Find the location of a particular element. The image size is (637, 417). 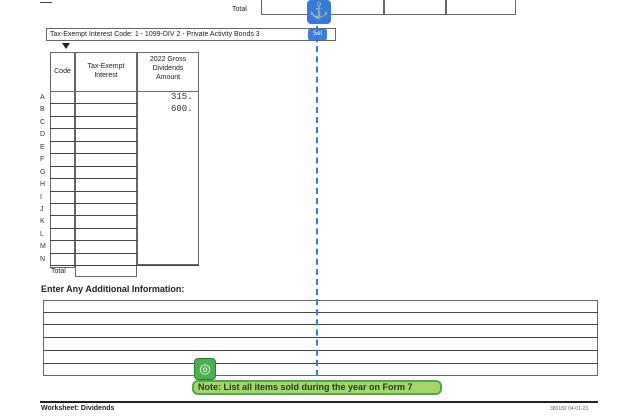

additional-info-heading: Enter Any Additional Information: is located at coordinates (113, 289).